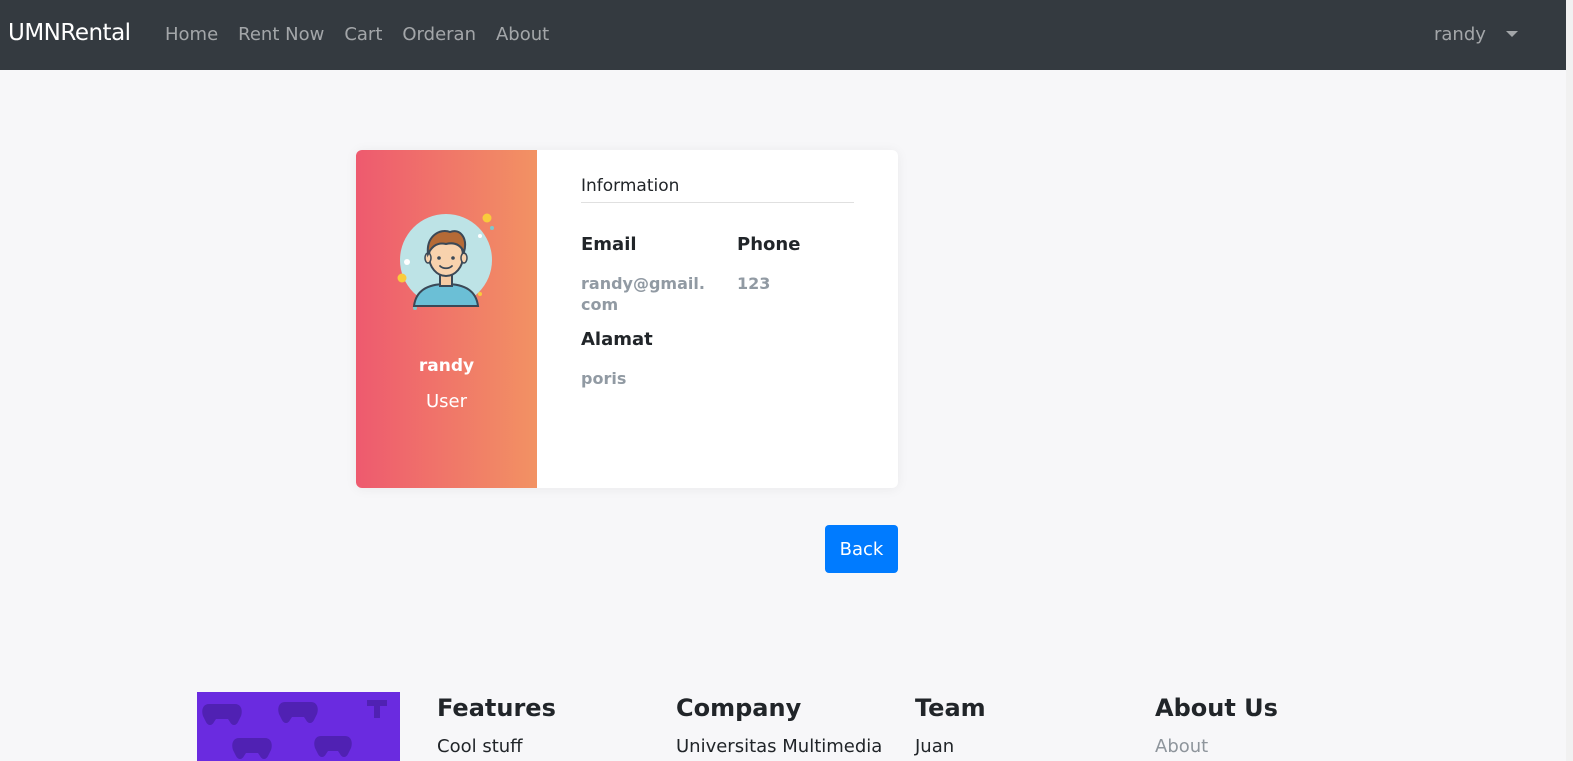 This screenshot has width=1573, height=761. What do you see at coordinates (717, 202) in the screenshot?
I see `information-divider` at bounding box center [717, 202].